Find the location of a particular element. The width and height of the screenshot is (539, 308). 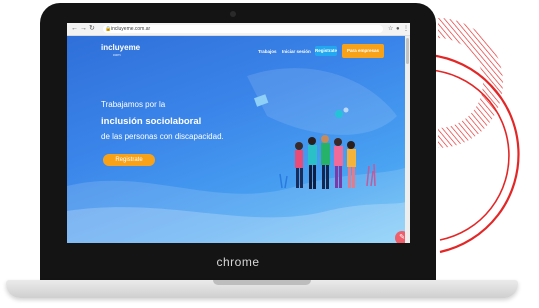

scrollbar is located at coordinates (407, 139).